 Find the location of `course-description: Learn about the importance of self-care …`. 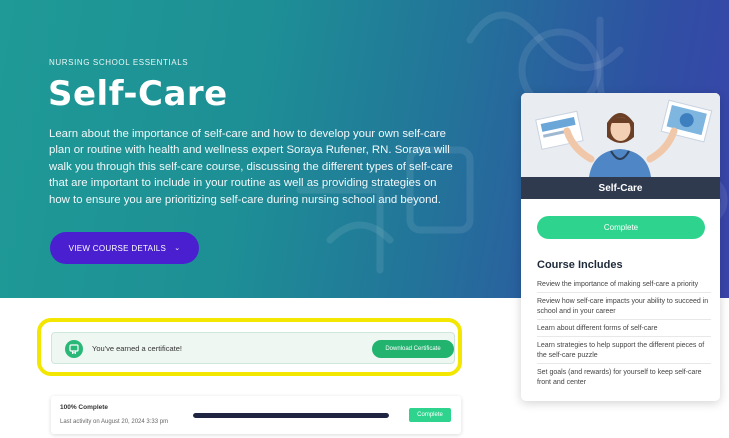

course-description: Learn about the importance of self-care … is located at coordinates (251, 167).